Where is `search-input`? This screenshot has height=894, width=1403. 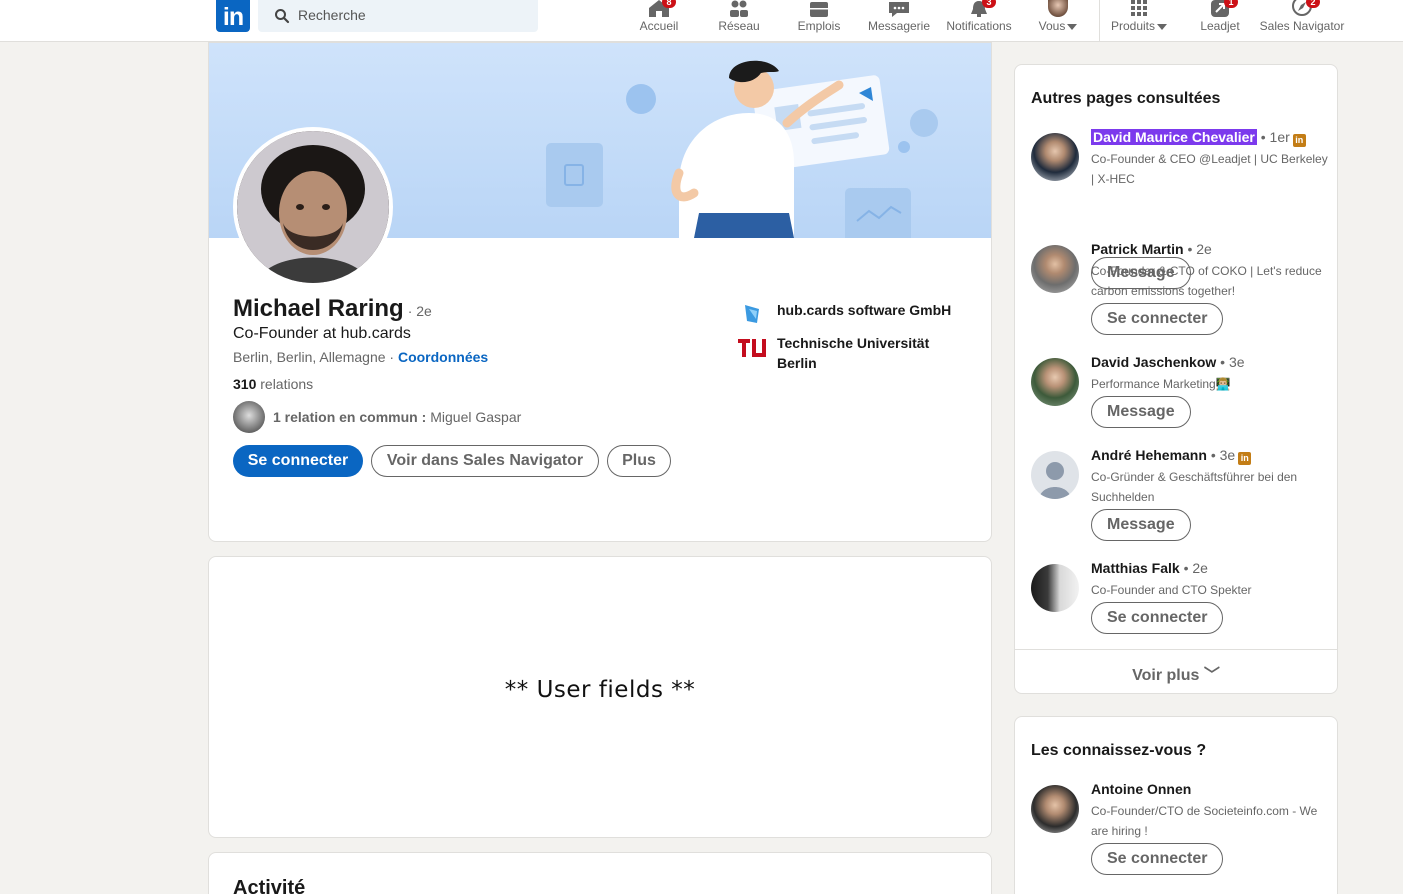 search-input is located at coordinates (413, 15).